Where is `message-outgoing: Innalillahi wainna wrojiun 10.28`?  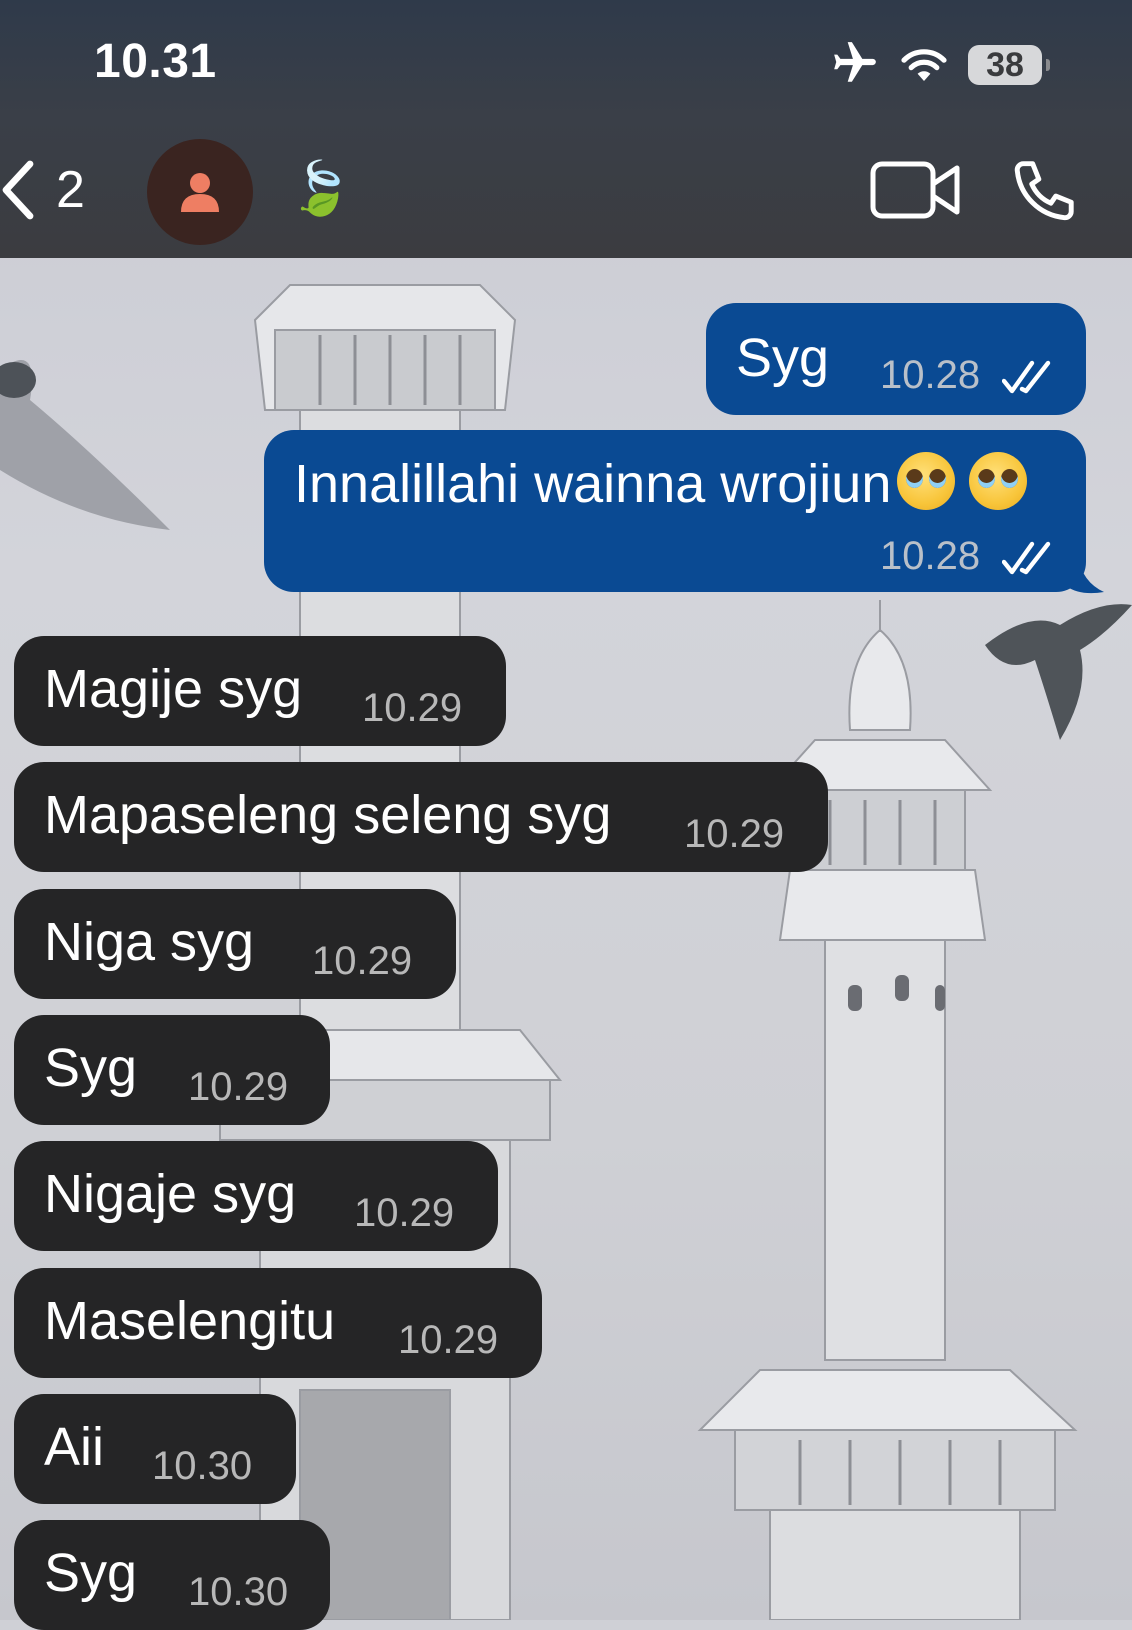 message-outgoing: Innalillahi wainna wrojiun 10.28 is located at coordinates (675, 511).